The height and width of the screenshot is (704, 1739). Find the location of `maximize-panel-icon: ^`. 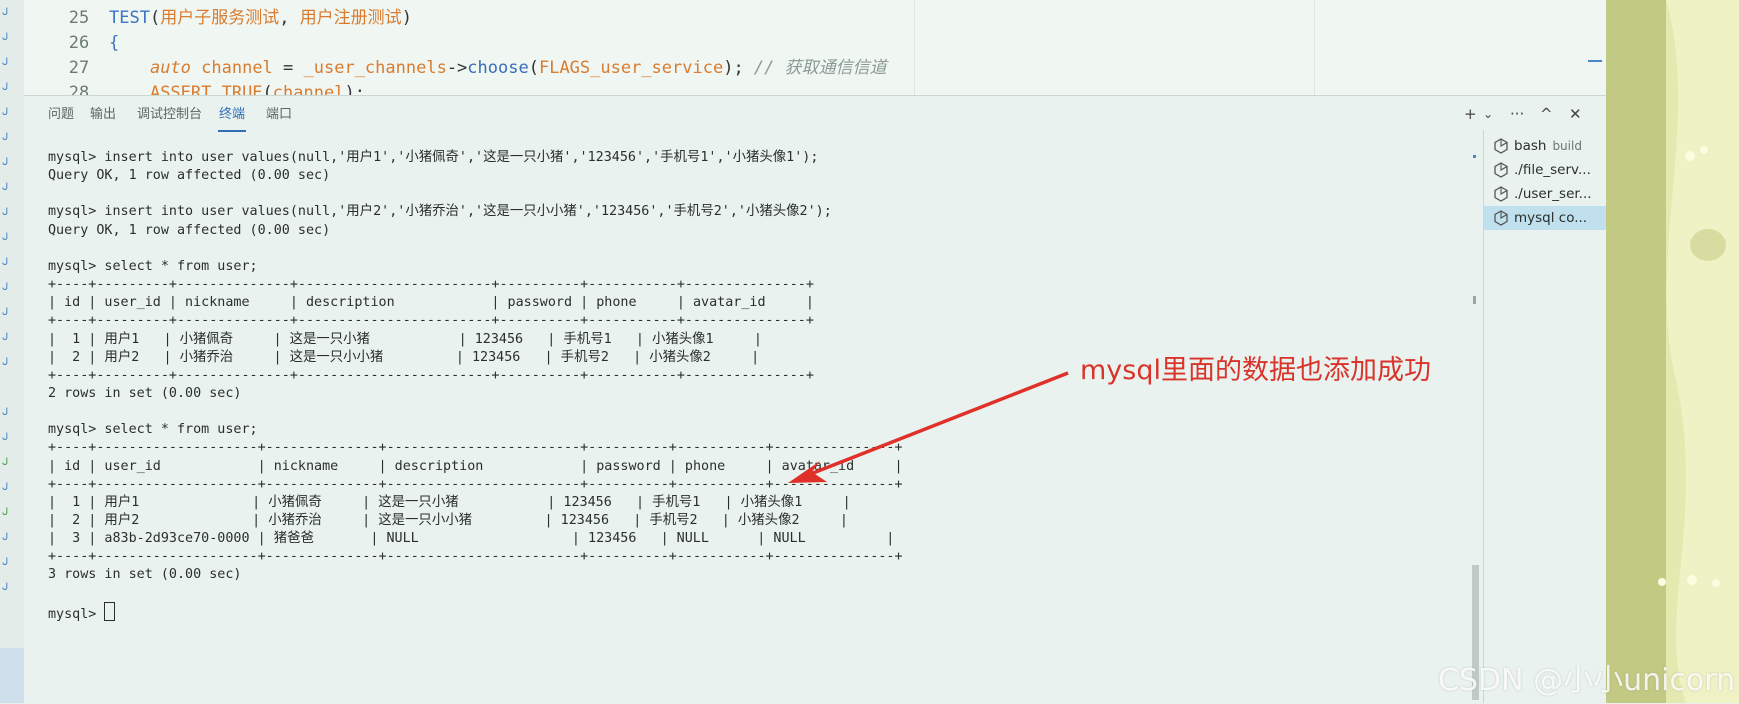

maximize-panel-icon: ^ is located at coordinates (1546, 114).